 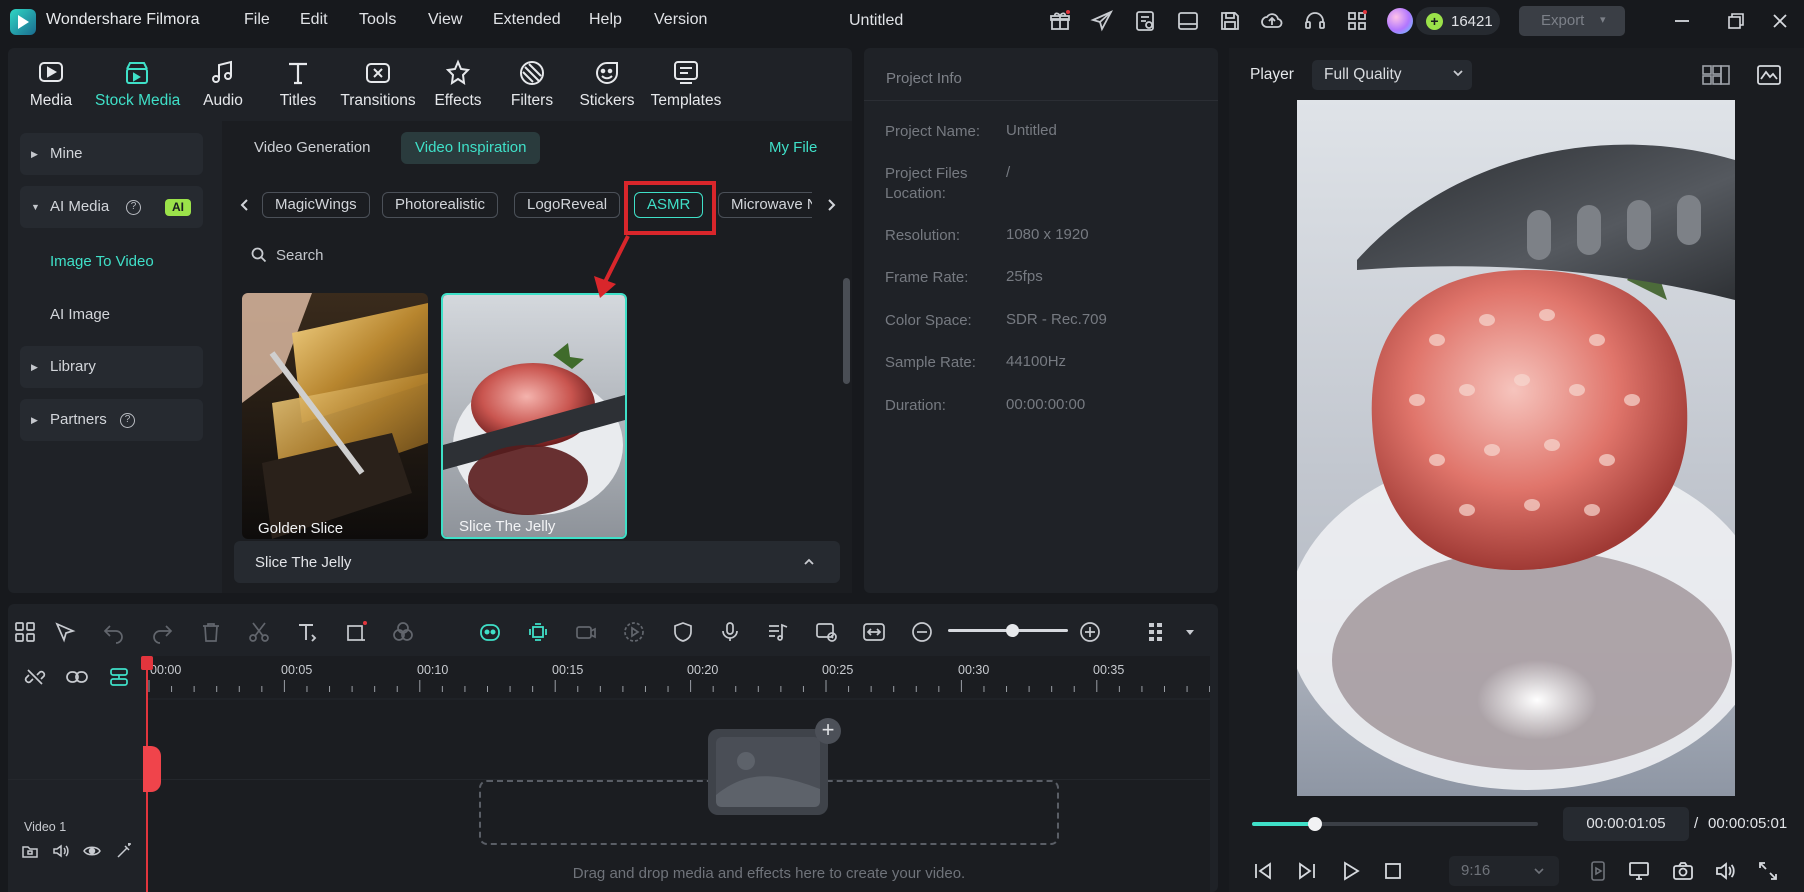 What do you see at coordinates (378, 86) in the screenshot?
I see `tab-transitions: Transitions` at bounding box center [378, 86].